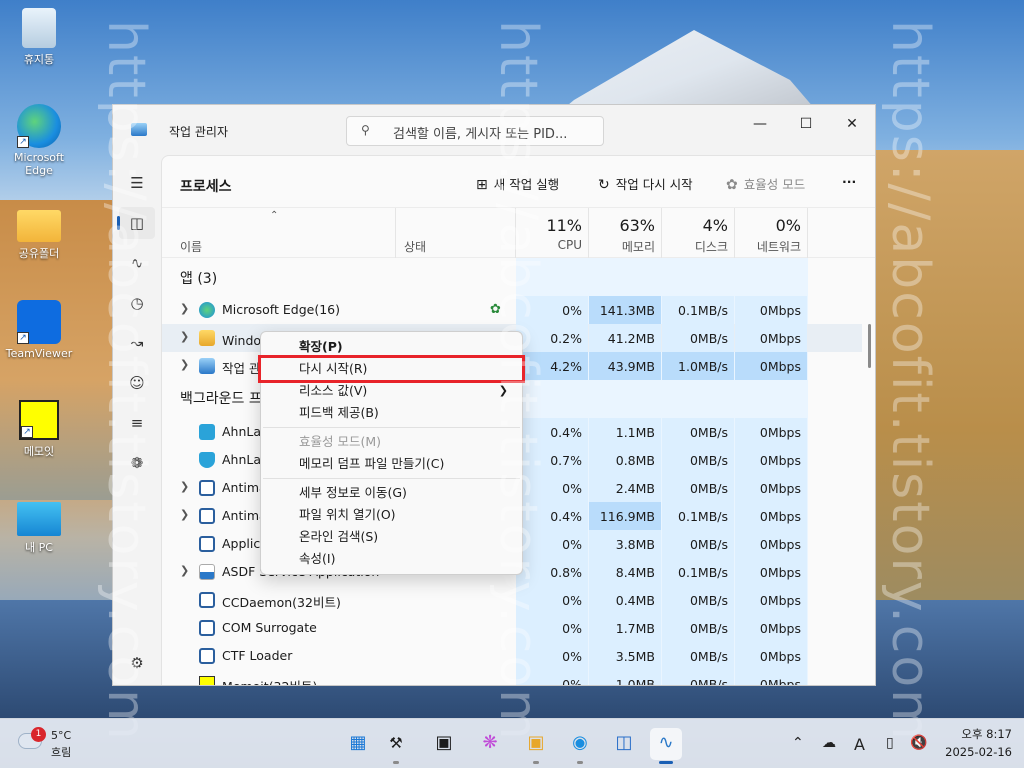  What do you see at coordinates (137, 423) in the screenshot?
I see `nav-item-details: ≡` at bounding box center [137, 423].